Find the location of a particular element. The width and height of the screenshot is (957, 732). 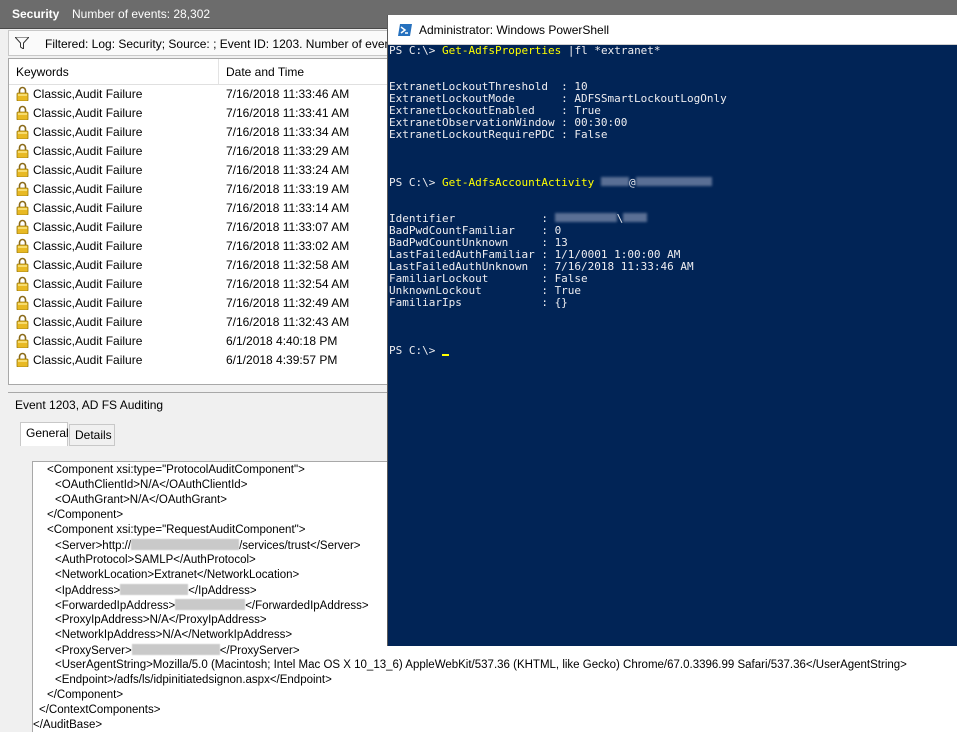

log-title: Security is located at coordinates (36, 14).